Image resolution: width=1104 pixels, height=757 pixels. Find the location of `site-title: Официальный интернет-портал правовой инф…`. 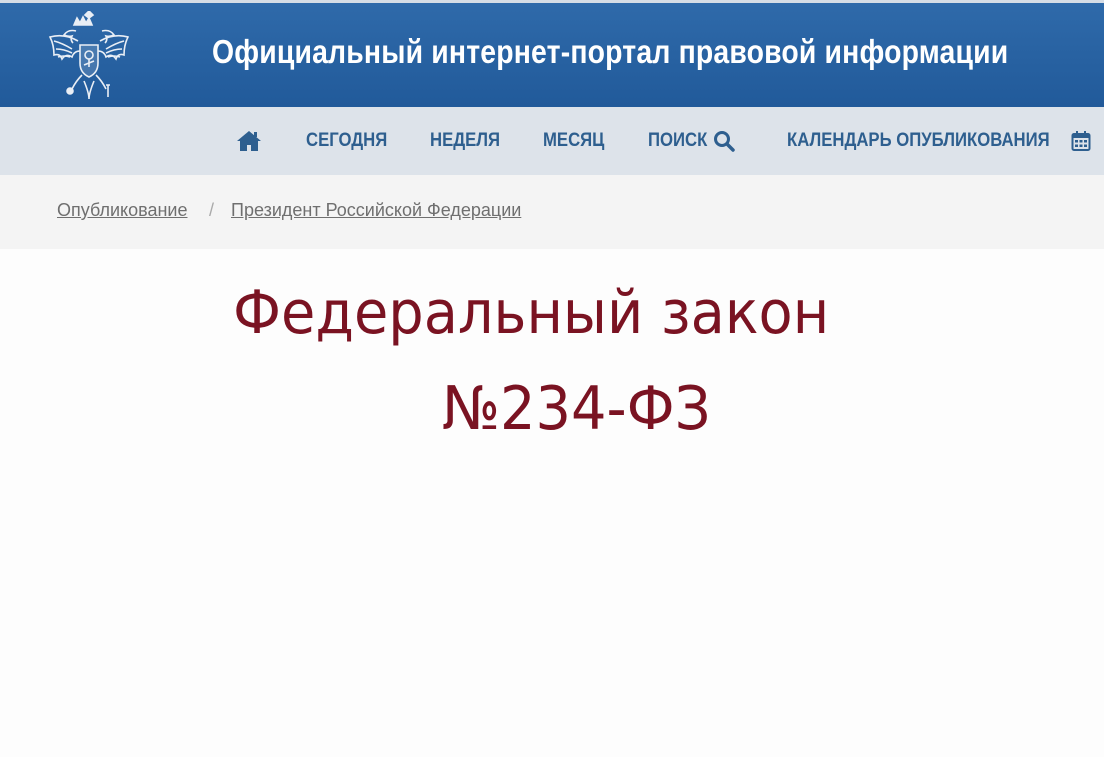

site-title: Официальный интернет-портал правовой инф… is located at coordinates (610, 52).